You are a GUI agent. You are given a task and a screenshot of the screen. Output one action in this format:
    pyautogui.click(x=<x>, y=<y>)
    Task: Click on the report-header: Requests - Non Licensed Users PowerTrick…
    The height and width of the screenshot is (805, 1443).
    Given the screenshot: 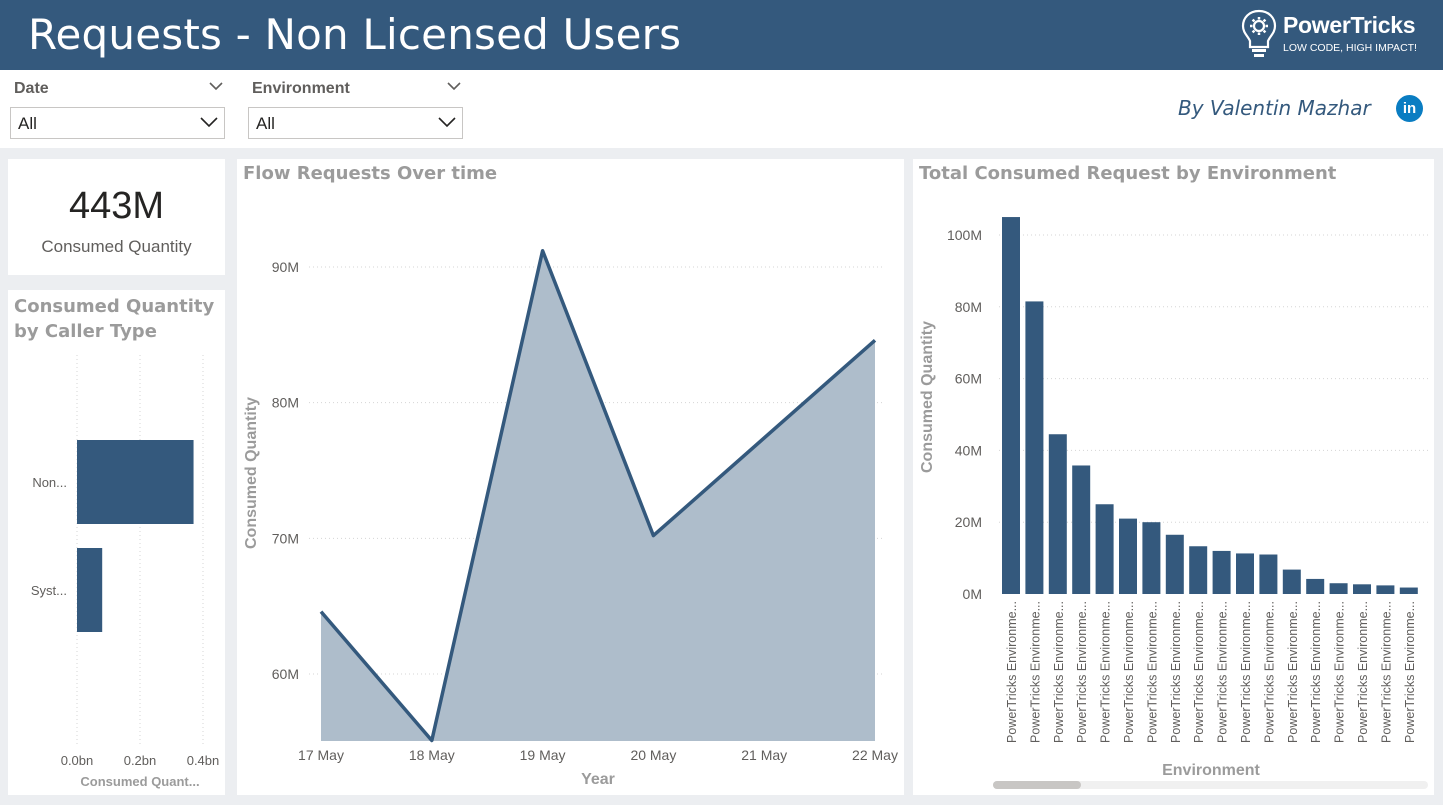 What is the action you would take?
    pyautogui.click(x=721, y=35)
    